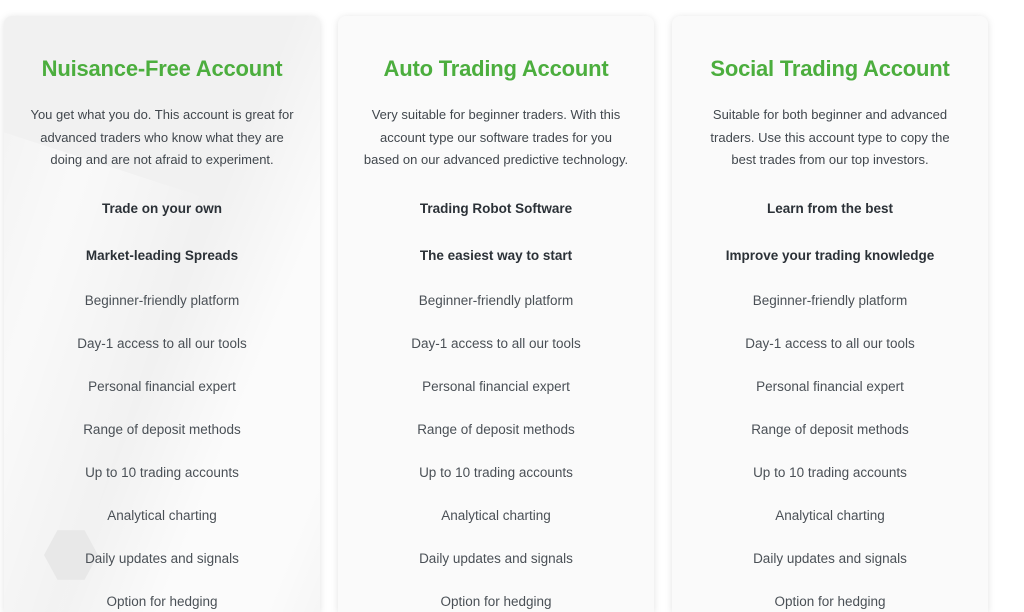  I want to click on account-card-tagline-secondary: Market-leading Spreads, so click(162, 255).